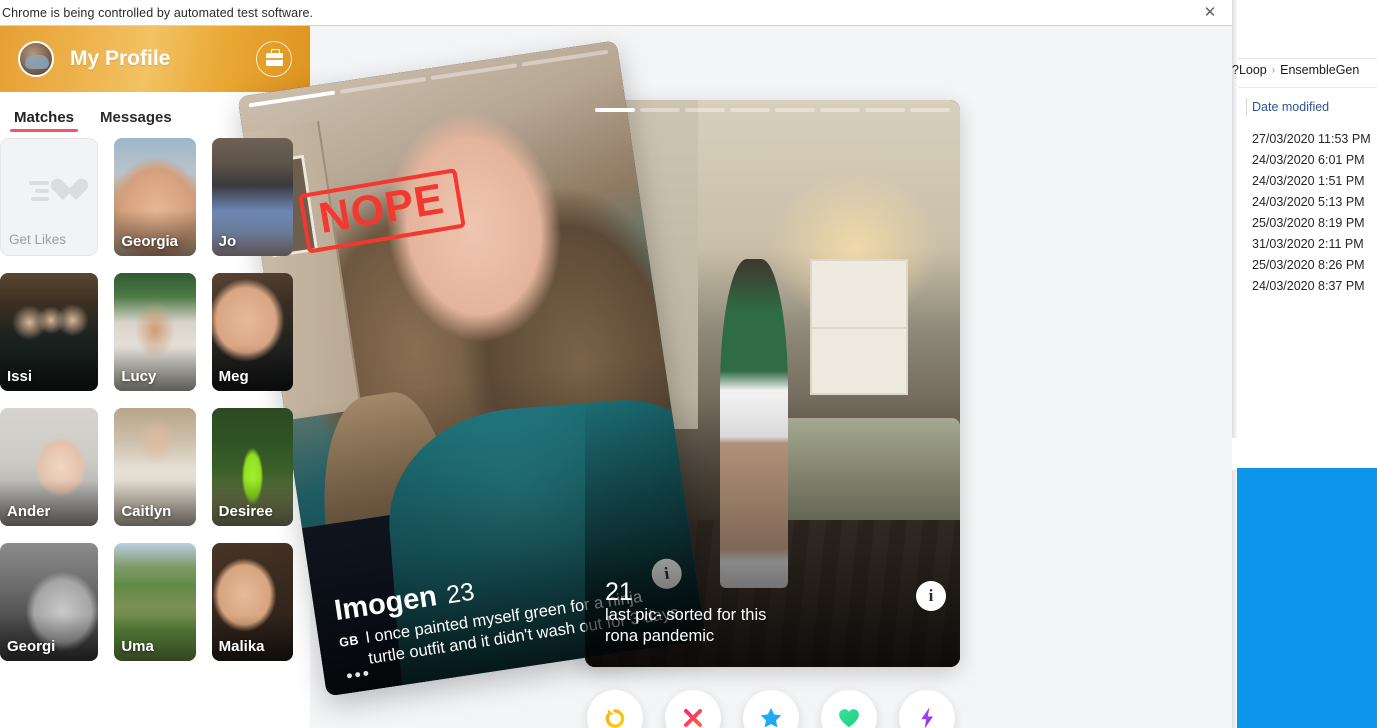 The image size is (1377, 728). What do you see at coordinates (155, 197) in the screenshot?
I see `match-tile-georgia: Georgia` at bounding box center [155, 197].